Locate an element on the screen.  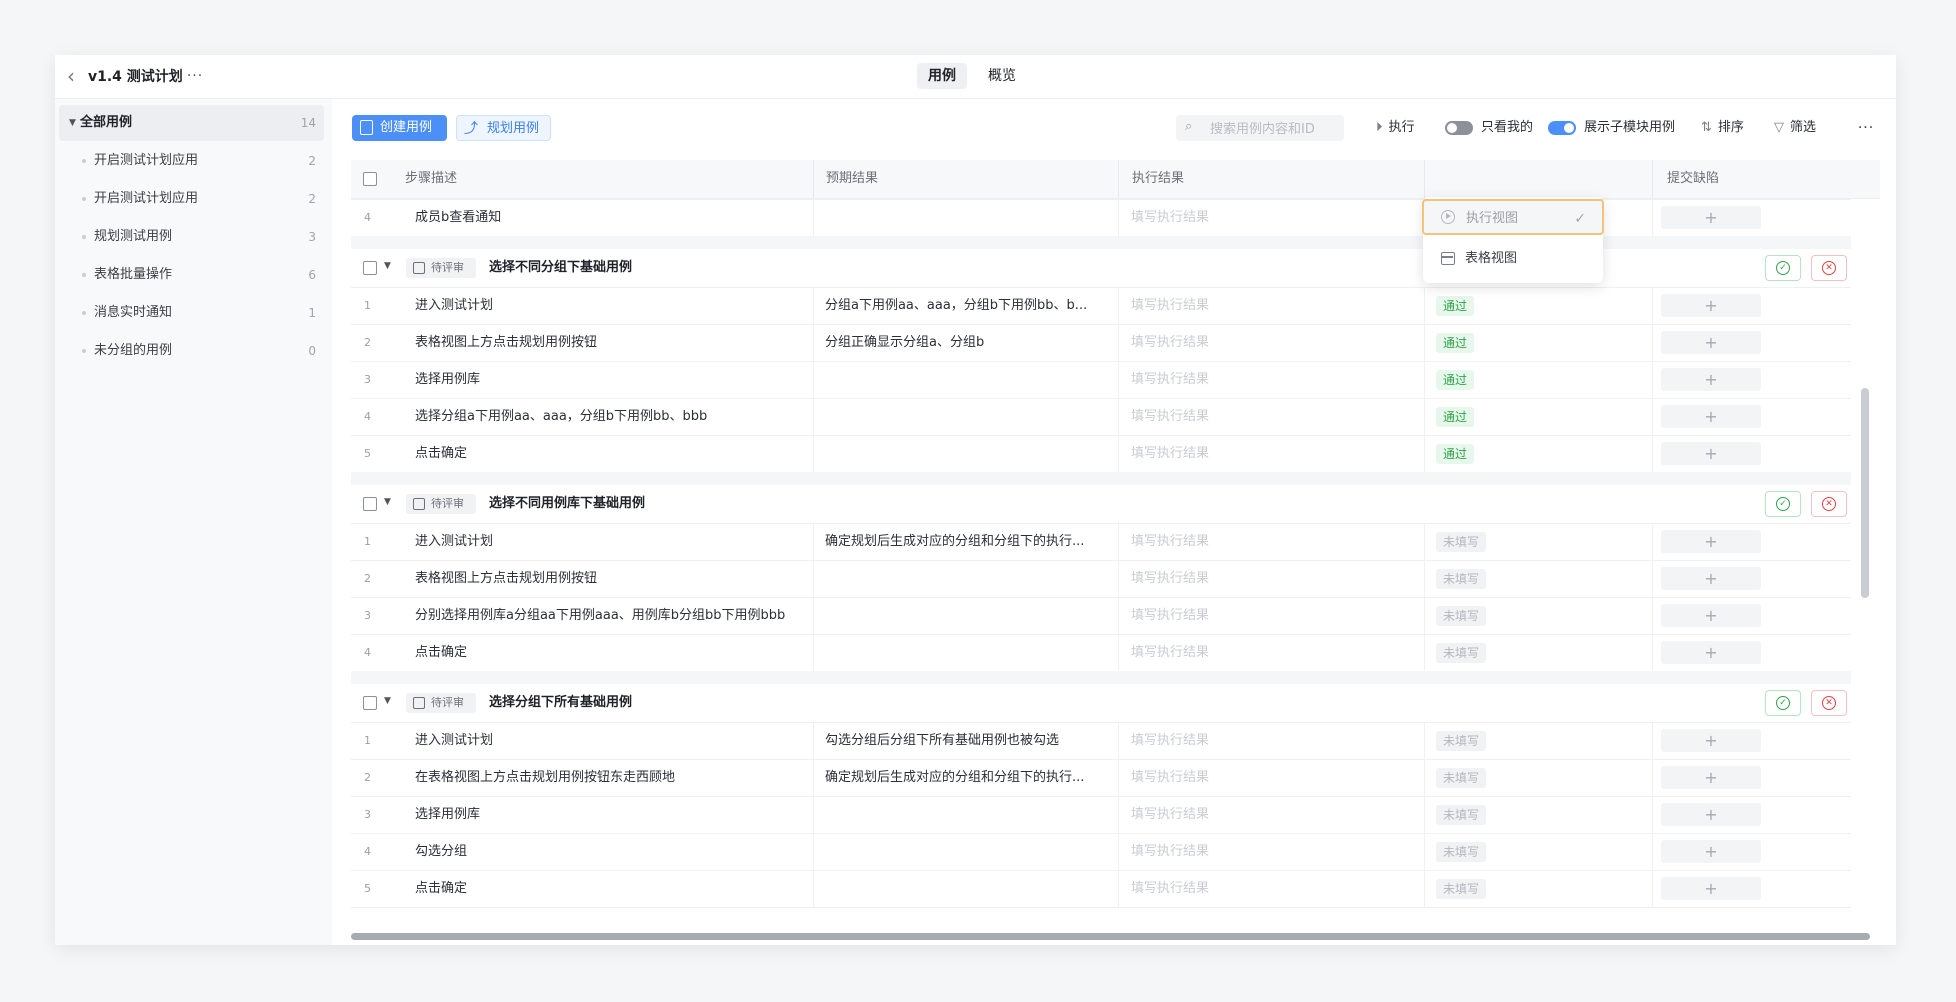
expected-result: 勾选分组后分组下所有基础用例也被勾选 is located at coordinates (970, 740).